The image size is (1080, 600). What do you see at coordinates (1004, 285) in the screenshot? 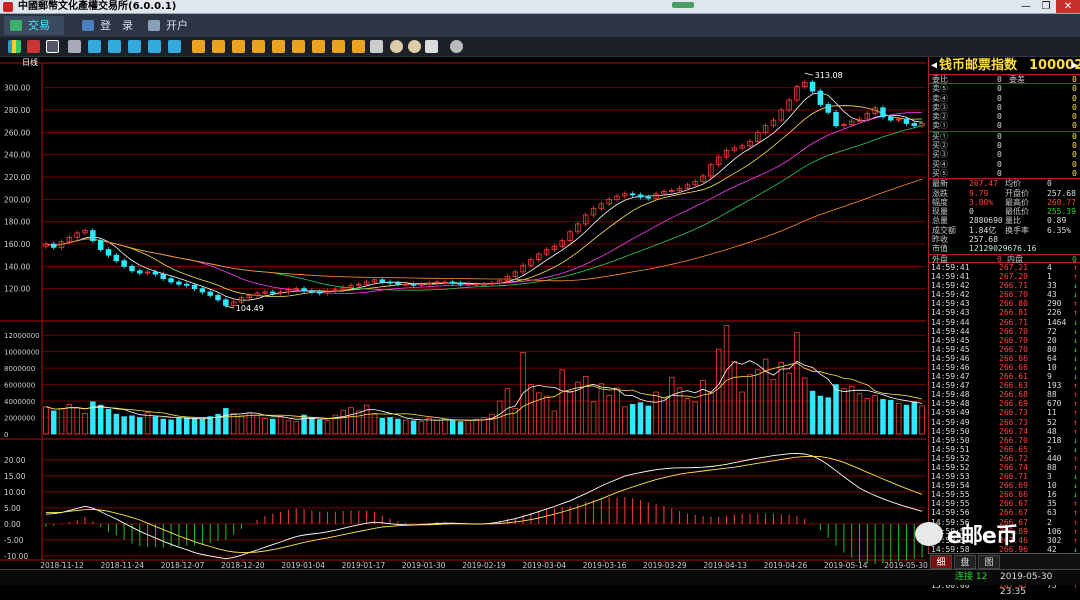
I see `tick-row: 14:59:42 266.71 33 ↓` at bounding box center [1004, 285].